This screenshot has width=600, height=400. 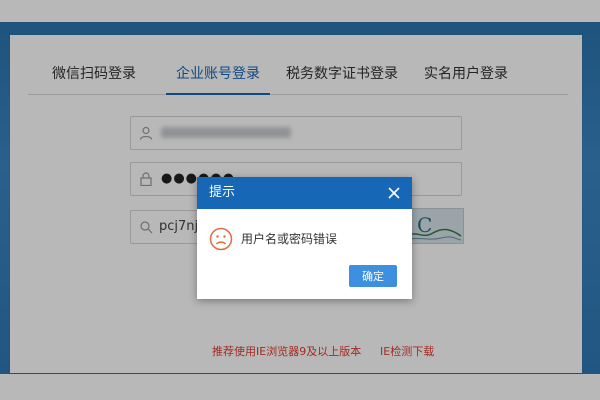 I want to click on dialog-header: 提示, so click(x=304, y=193).